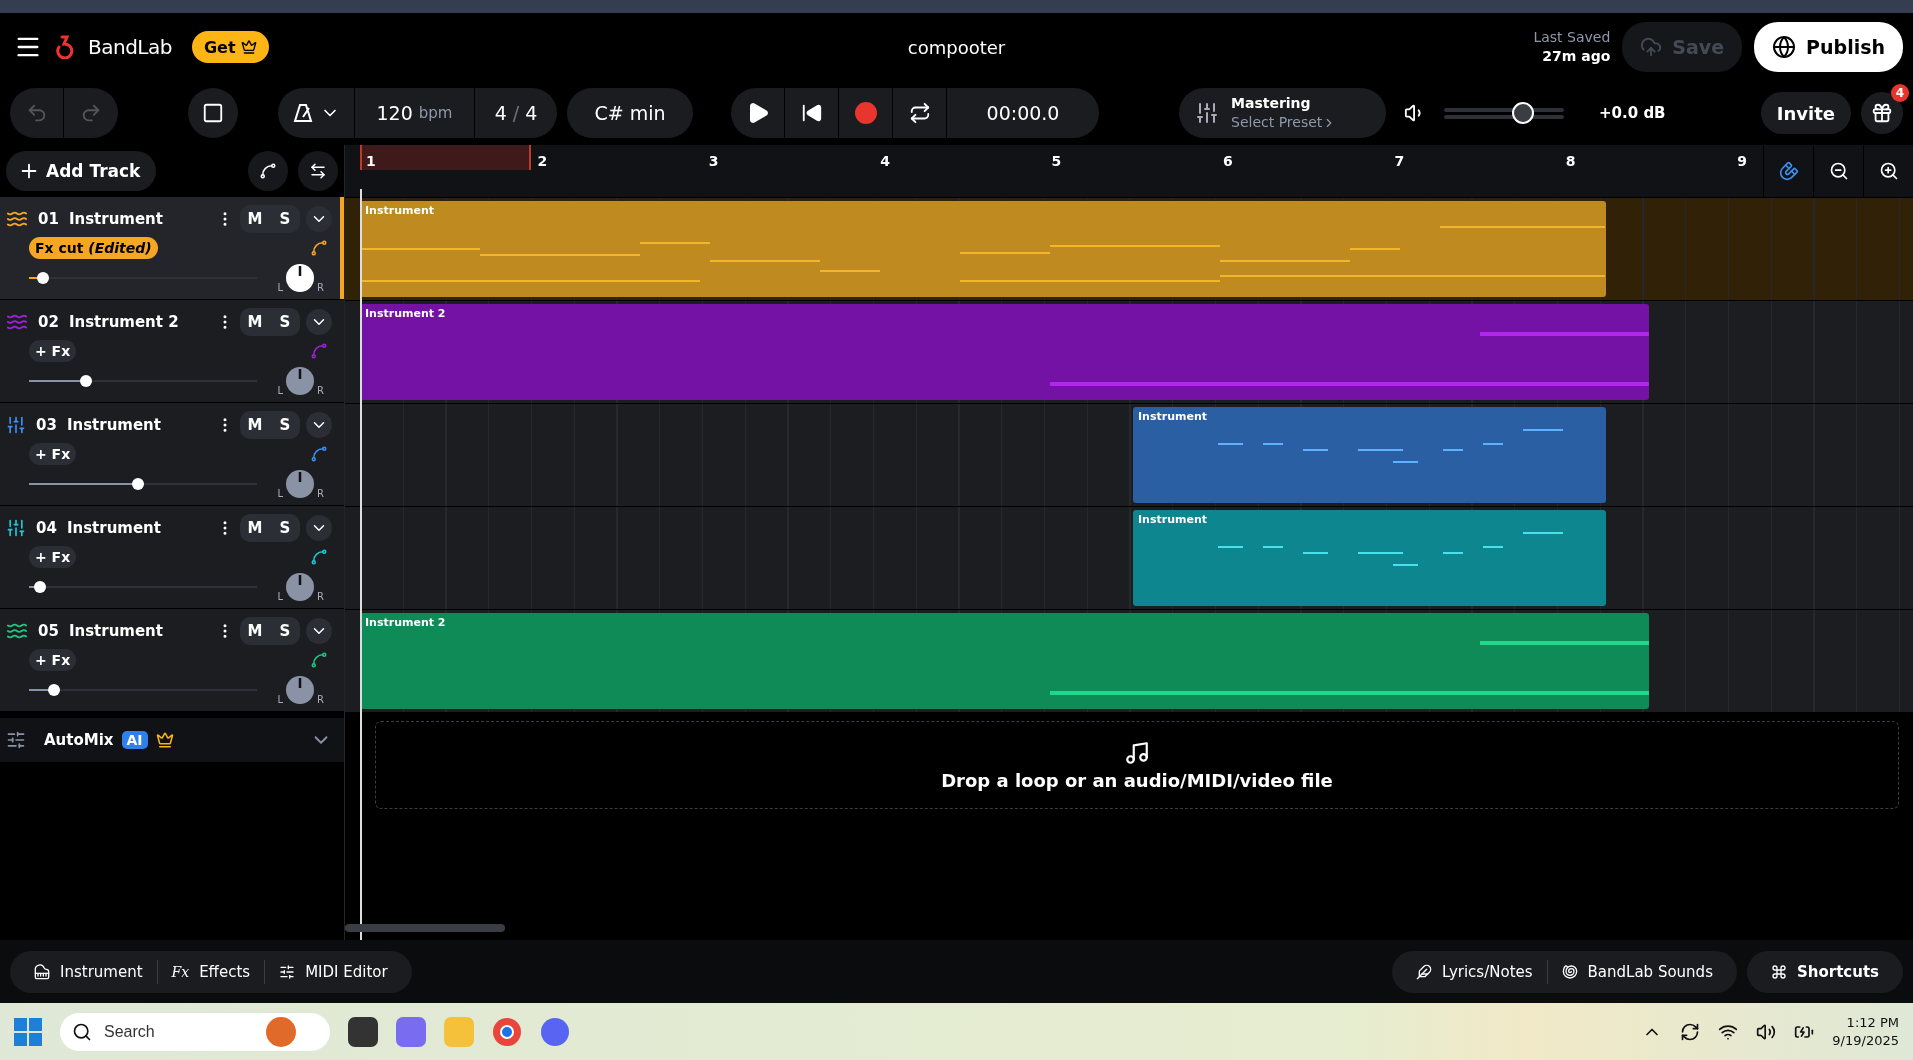 Image resolution: width=1913 pixels, height=1060 pixels. I want to click on task-view-icon, so click(363, 1031).